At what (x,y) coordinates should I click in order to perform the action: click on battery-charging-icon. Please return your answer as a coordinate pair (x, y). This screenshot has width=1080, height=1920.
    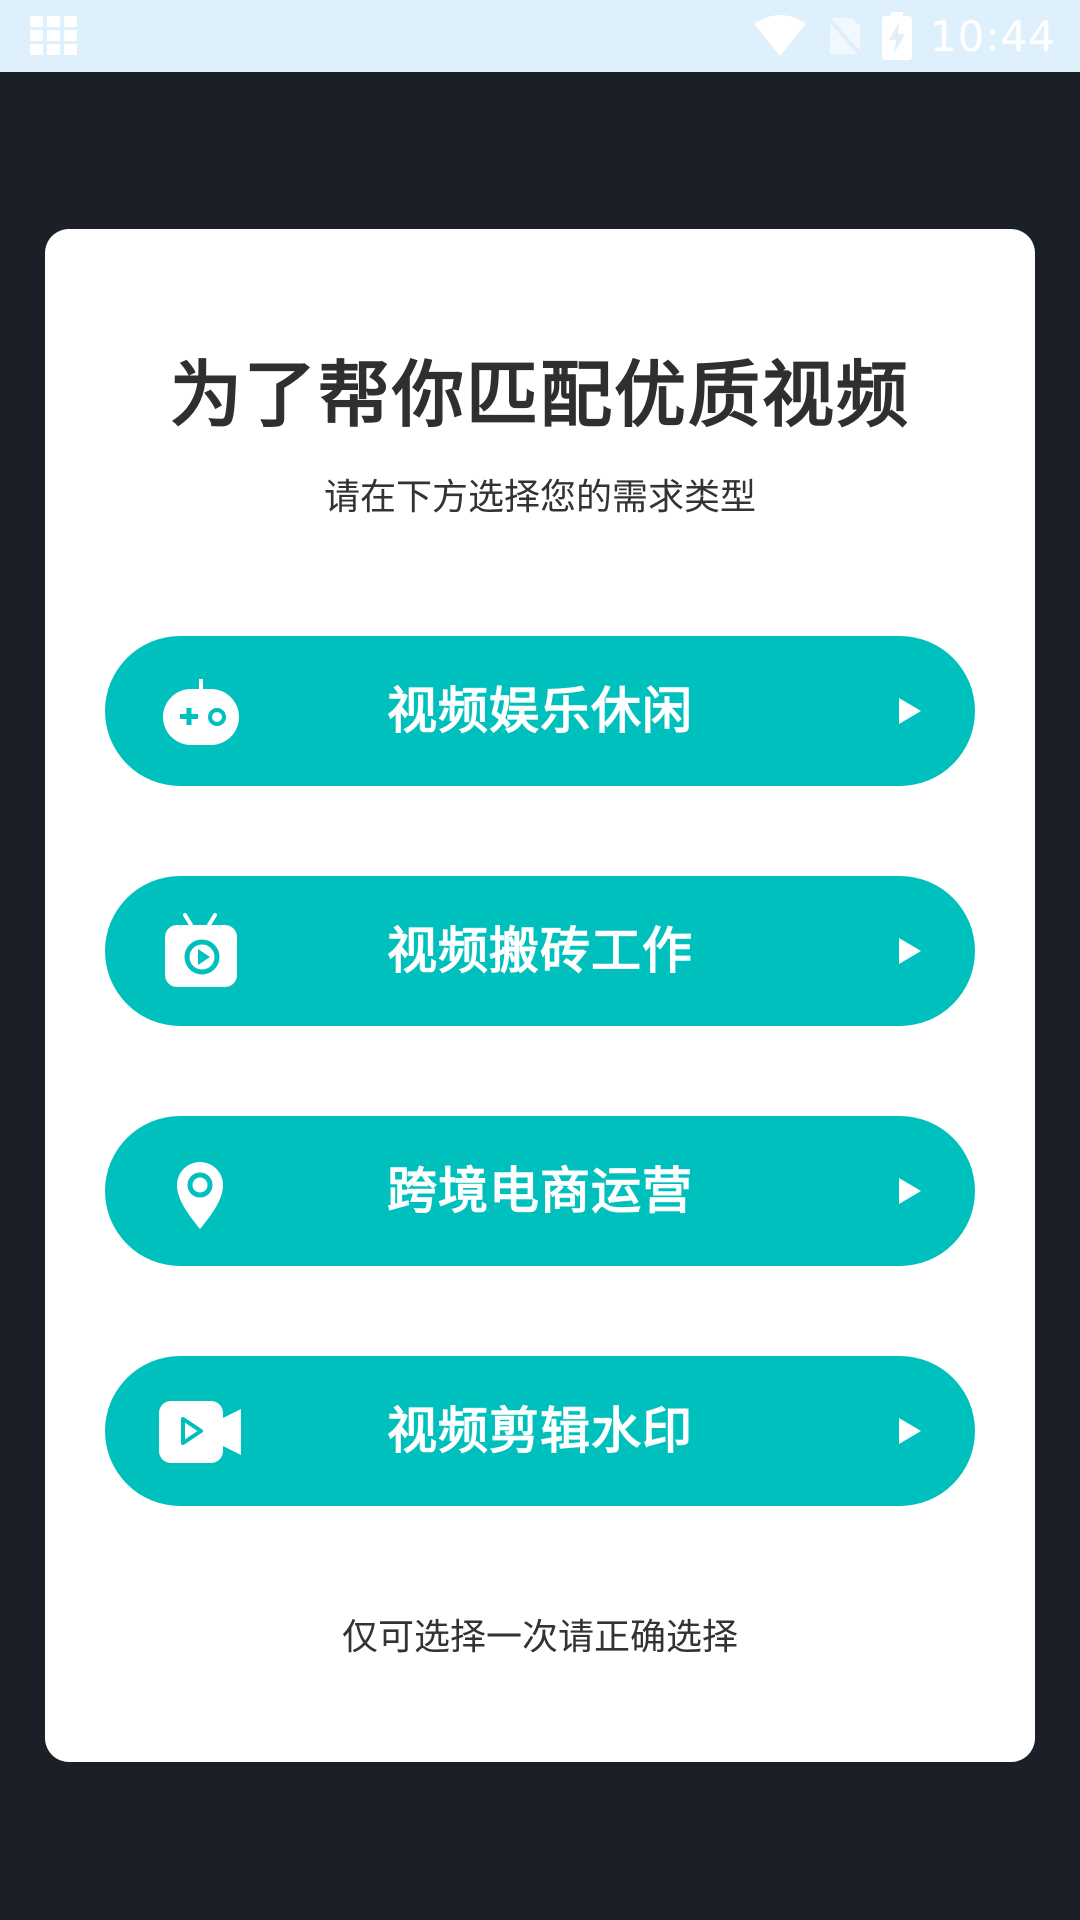
    Looking at the image, I should click on (896, 36).